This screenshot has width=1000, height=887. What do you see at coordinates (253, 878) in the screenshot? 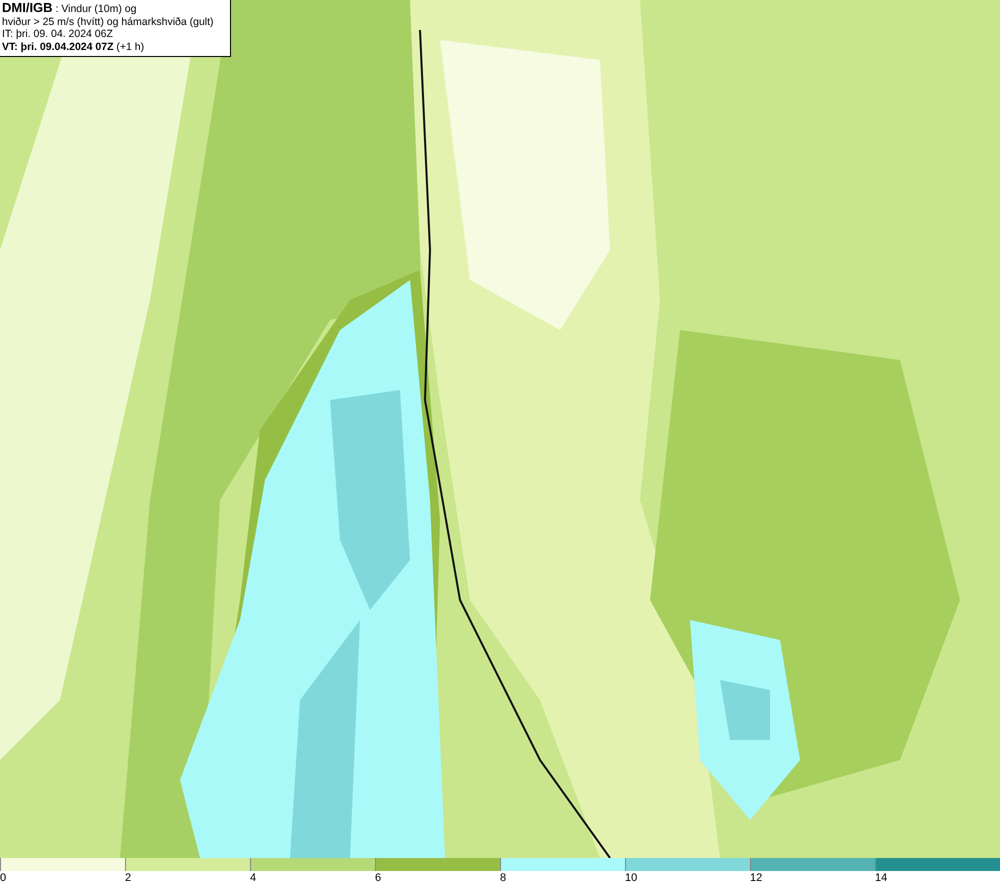
I see `legend-label: 4` at bounding box center [253, 878].